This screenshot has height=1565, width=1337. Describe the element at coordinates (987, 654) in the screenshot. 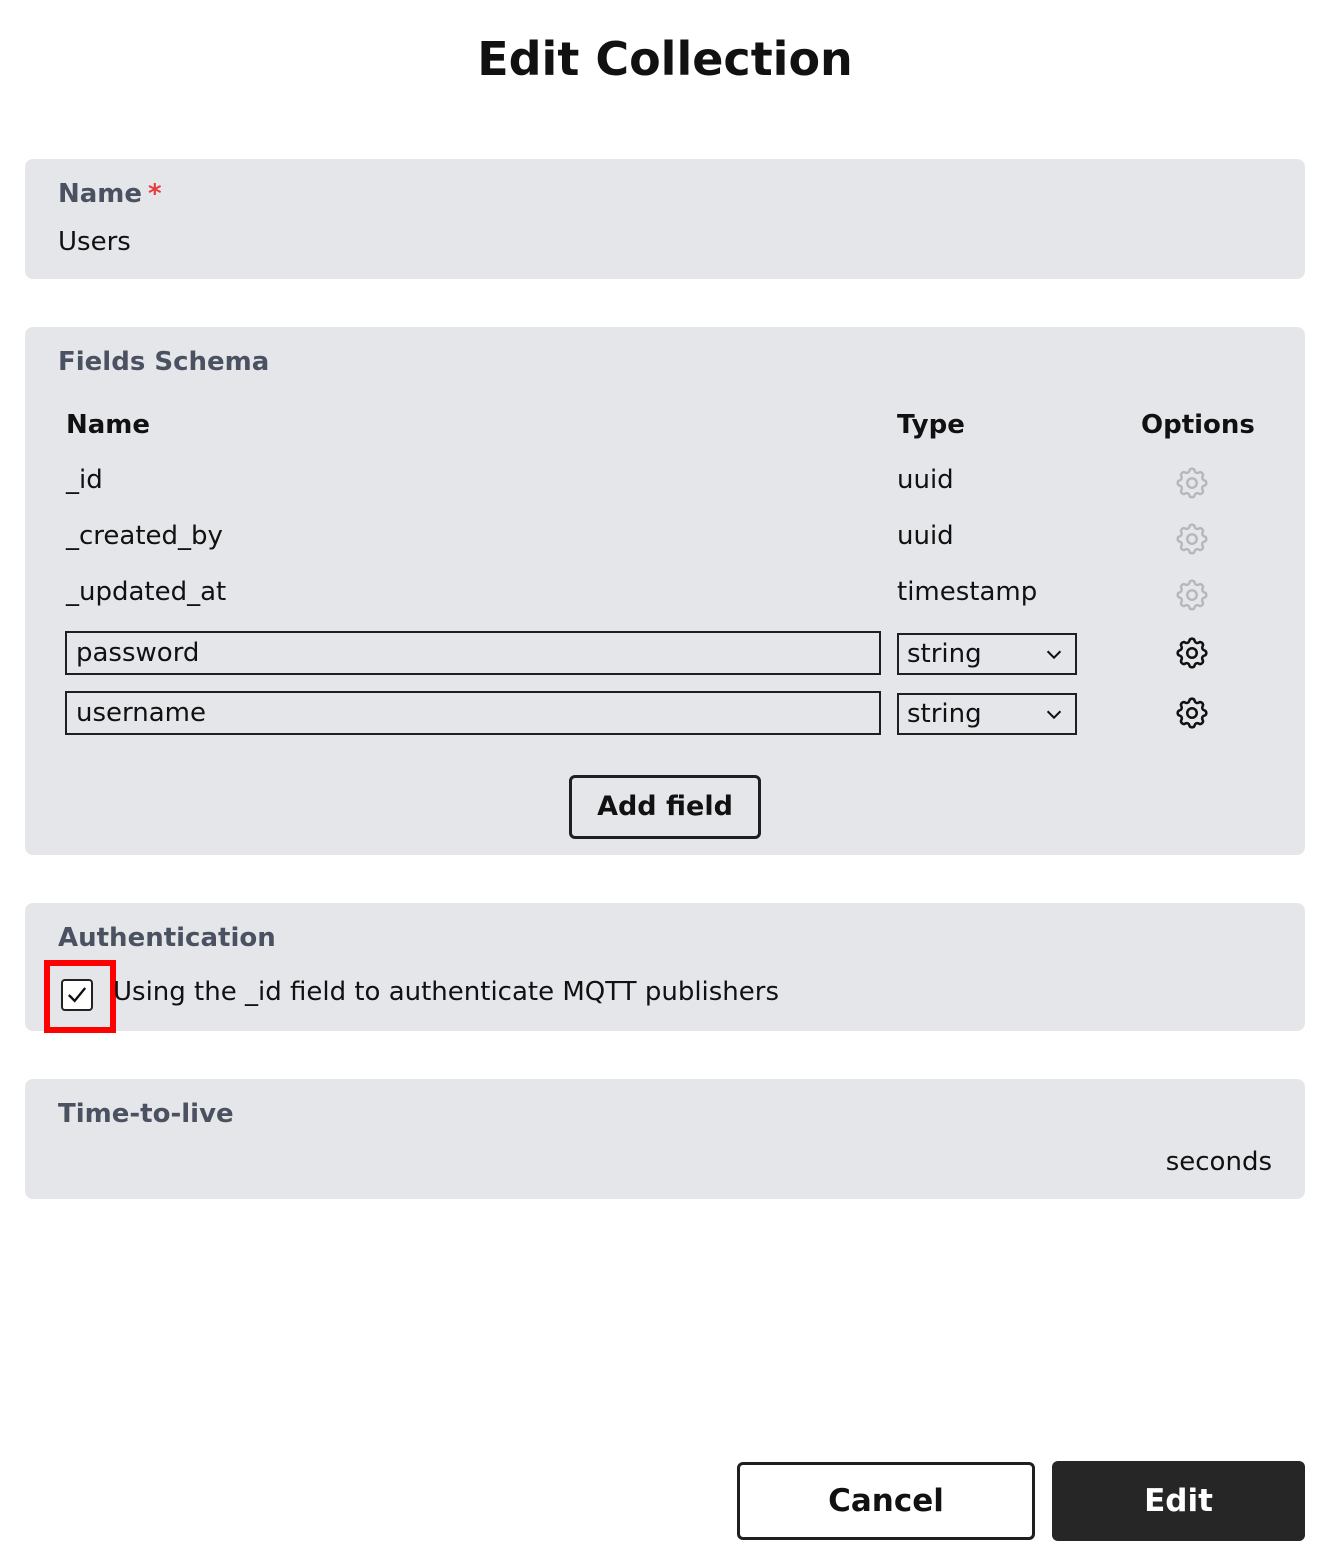

I see `field-type-select-password: string` at that location.